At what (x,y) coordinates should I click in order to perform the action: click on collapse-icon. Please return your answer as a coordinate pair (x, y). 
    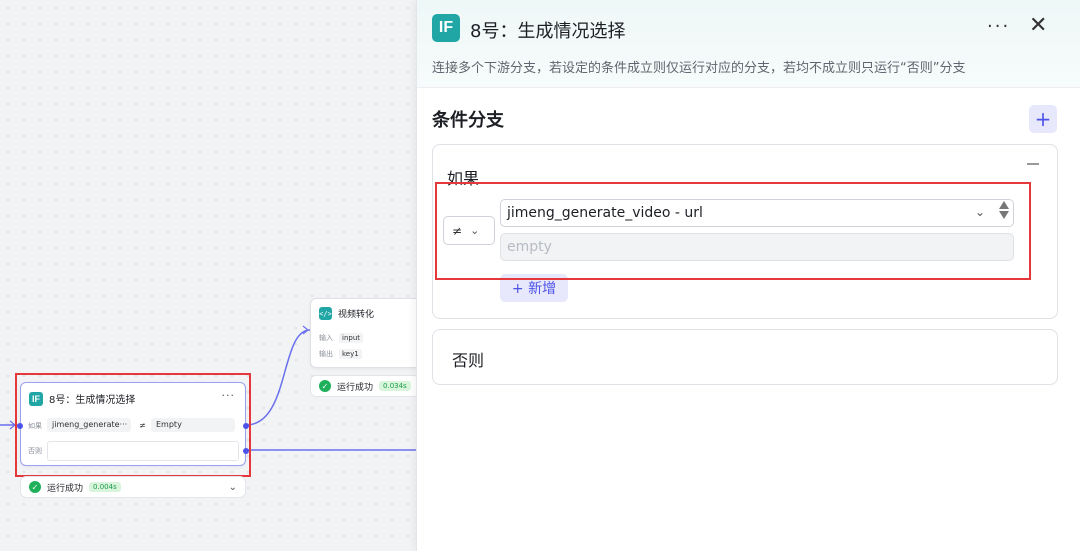
    Looking at the image, I should click on (1033, 164).